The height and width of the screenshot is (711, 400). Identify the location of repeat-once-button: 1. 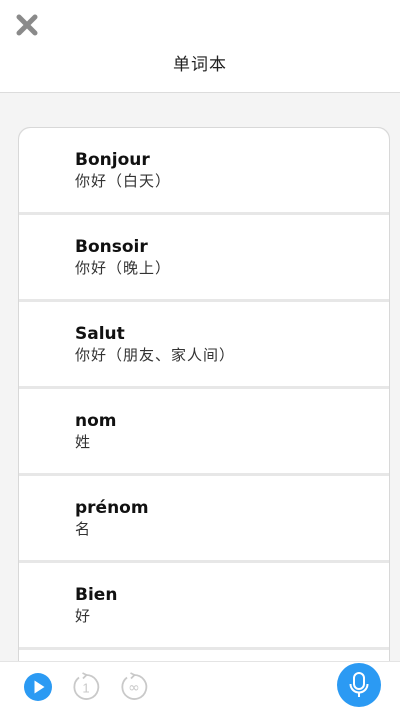
(86, 687).